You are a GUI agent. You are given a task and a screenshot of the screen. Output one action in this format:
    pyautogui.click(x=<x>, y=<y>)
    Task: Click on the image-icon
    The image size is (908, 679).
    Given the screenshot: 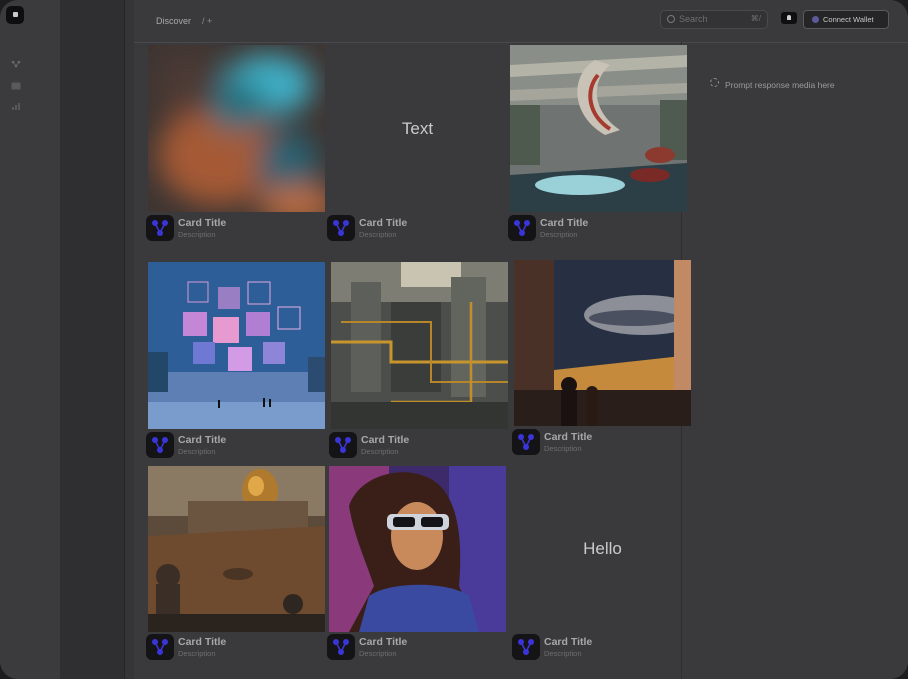 What is the action you would take?
    pyautogui.click(x=16, y=86)
    